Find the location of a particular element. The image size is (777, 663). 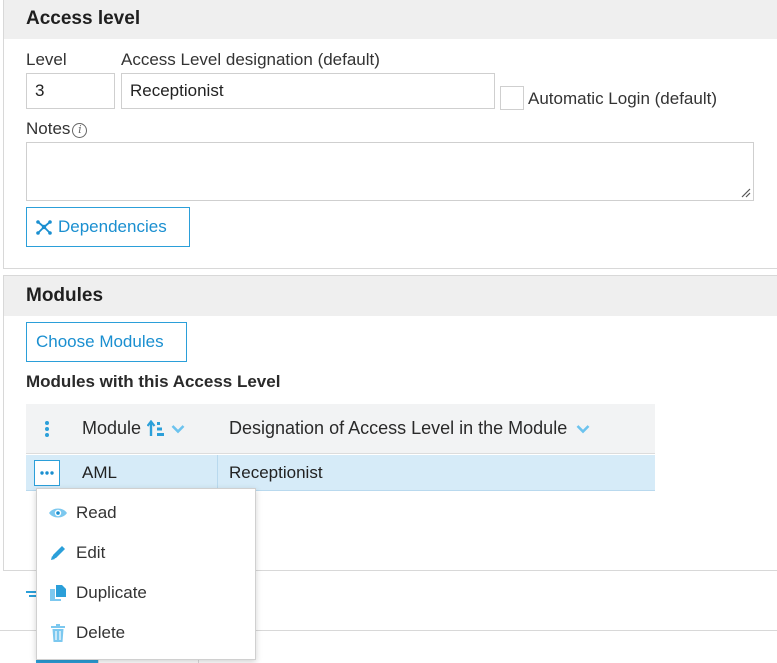

designation-label: Access Level designation (default) is located at coordinates (250, 59).